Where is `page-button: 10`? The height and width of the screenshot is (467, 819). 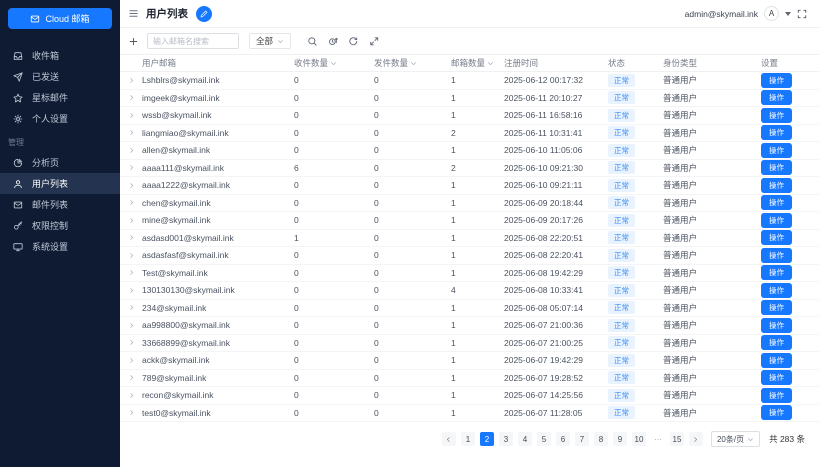
page-button: 10 is located at coordinates (638, 439).